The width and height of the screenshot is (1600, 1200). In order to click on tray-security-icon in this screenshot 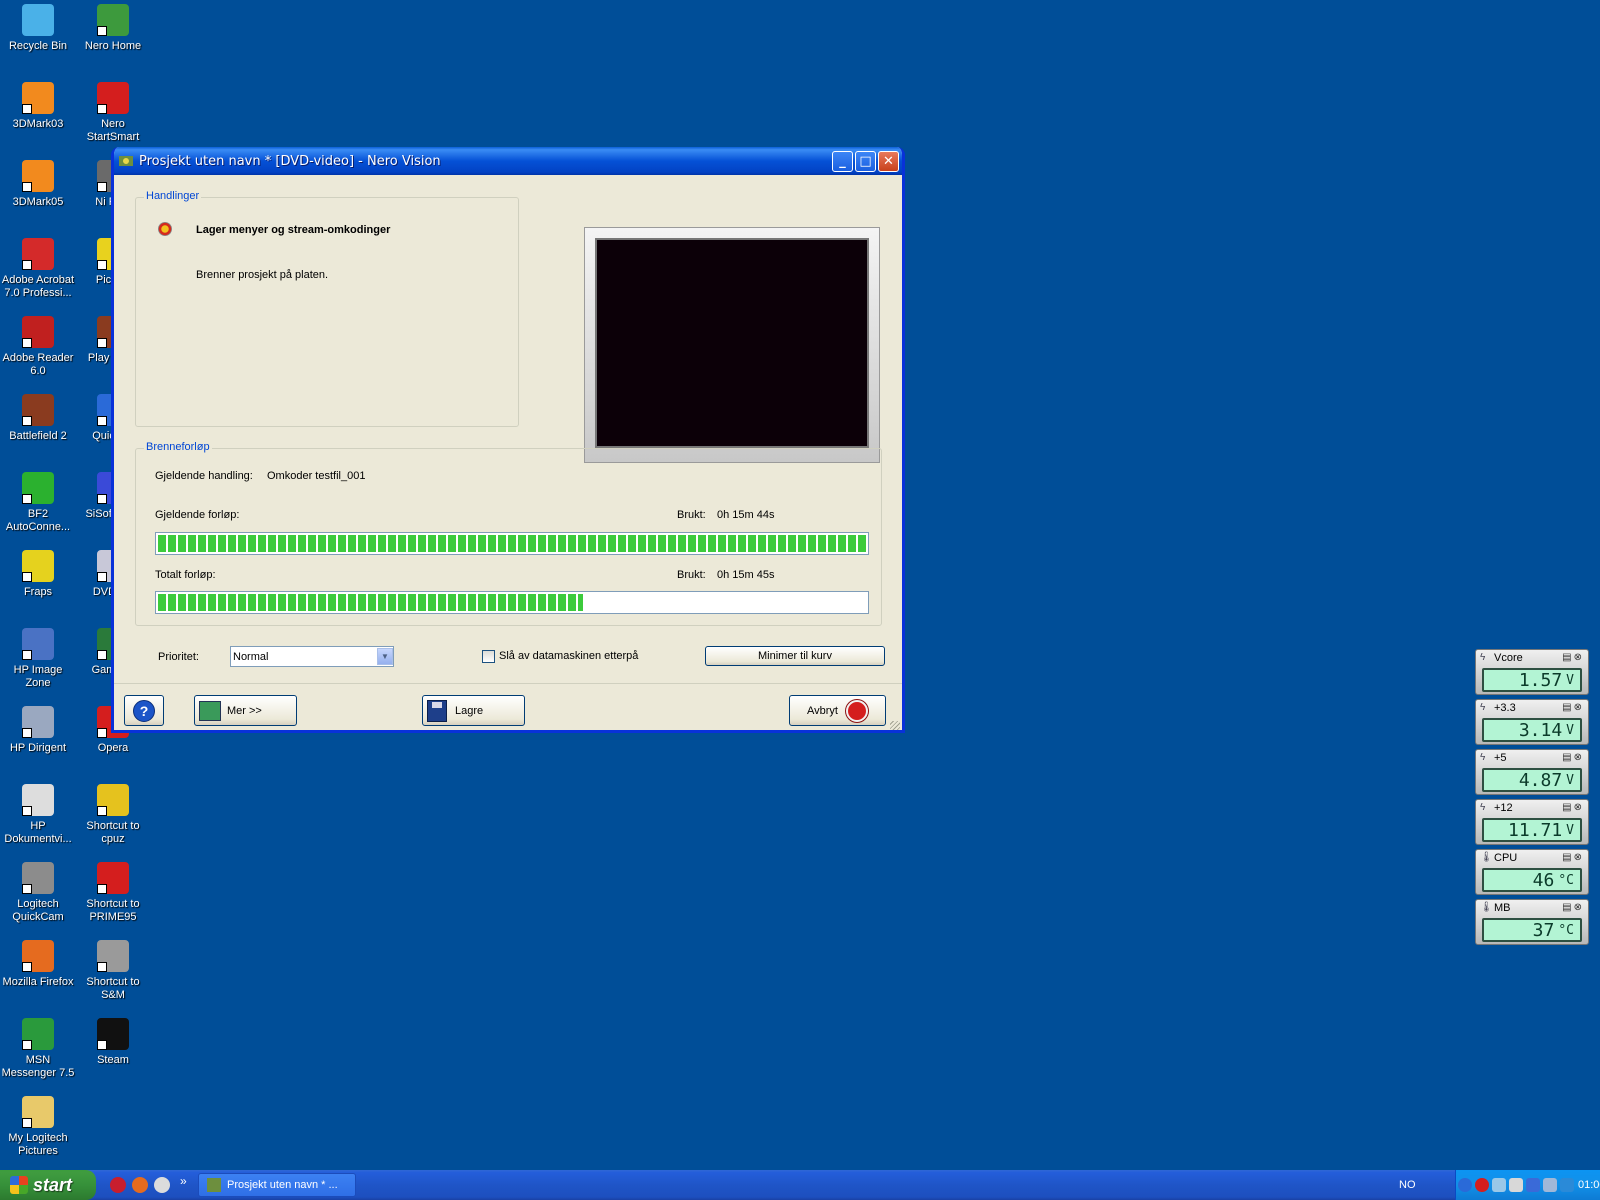, I will do `click(1567, 1185)`.